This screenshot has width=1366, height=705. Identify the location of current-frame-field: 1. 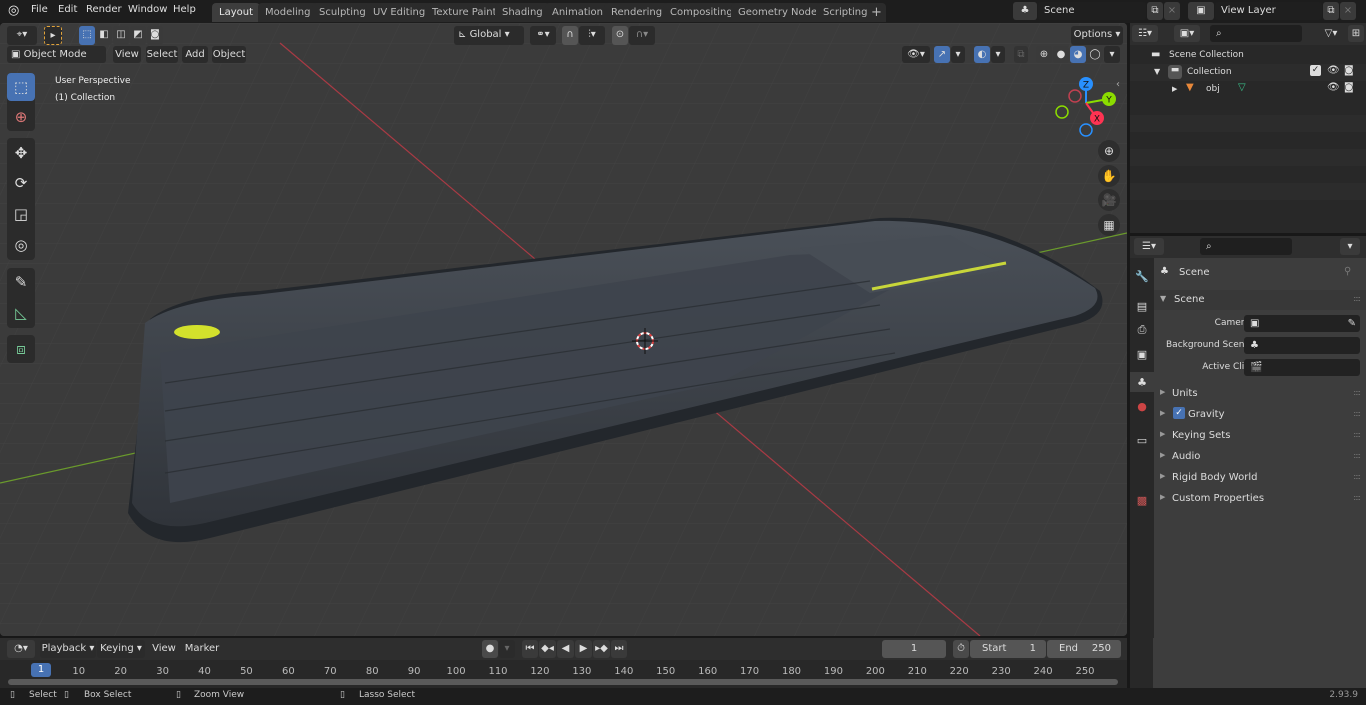
(914, 649).